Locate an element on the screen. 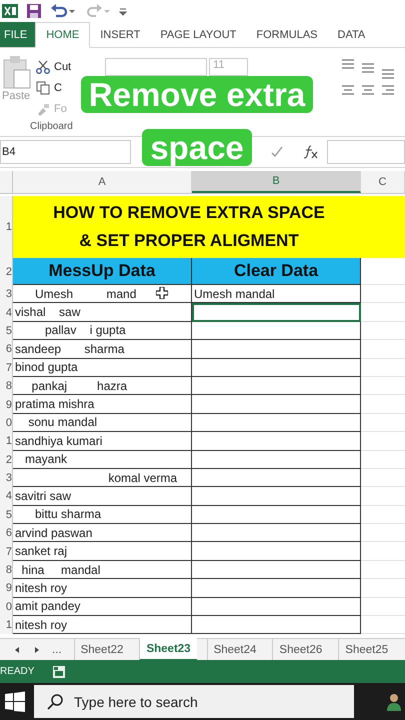 This screenshot has width=405, height=720. table-cell-text: sanket raj is located at coordinates (41, 551).